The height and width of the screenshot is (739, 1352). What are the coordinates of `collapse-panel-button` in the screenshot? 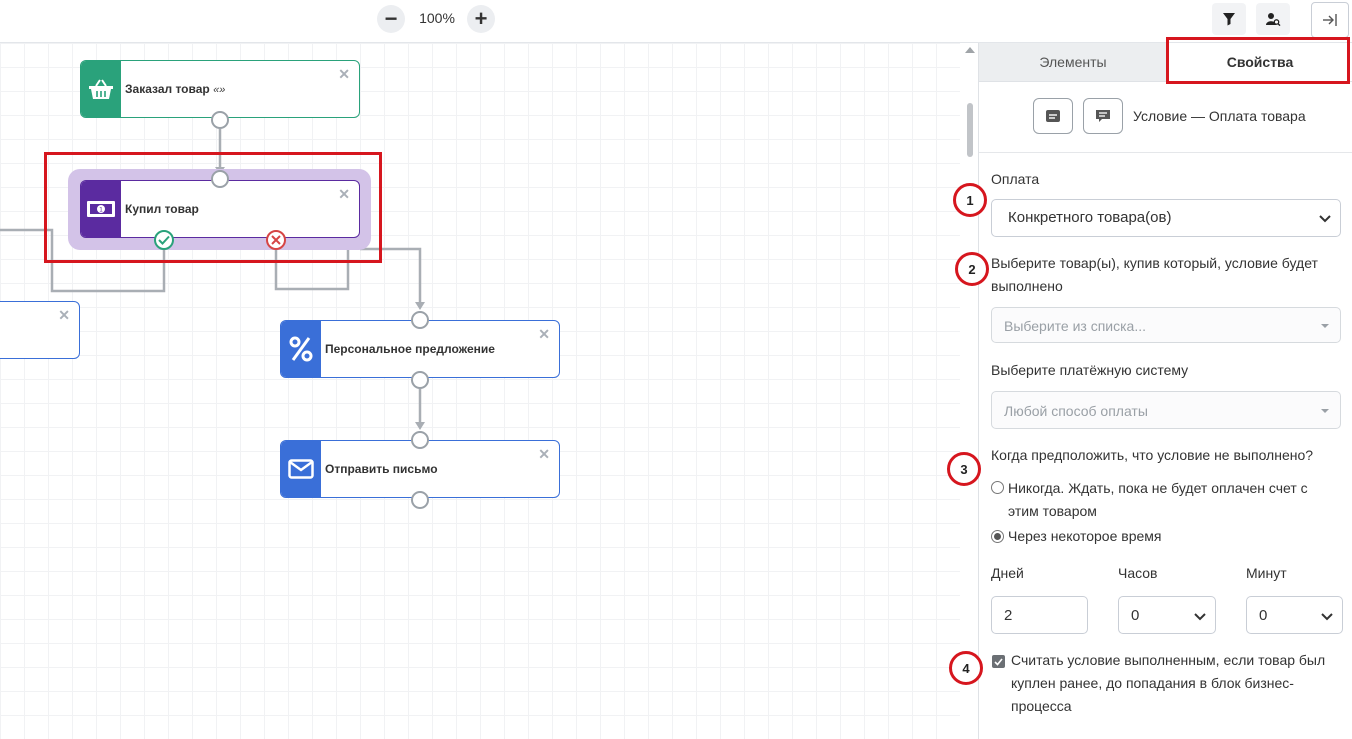 It's located at (1330, 20).